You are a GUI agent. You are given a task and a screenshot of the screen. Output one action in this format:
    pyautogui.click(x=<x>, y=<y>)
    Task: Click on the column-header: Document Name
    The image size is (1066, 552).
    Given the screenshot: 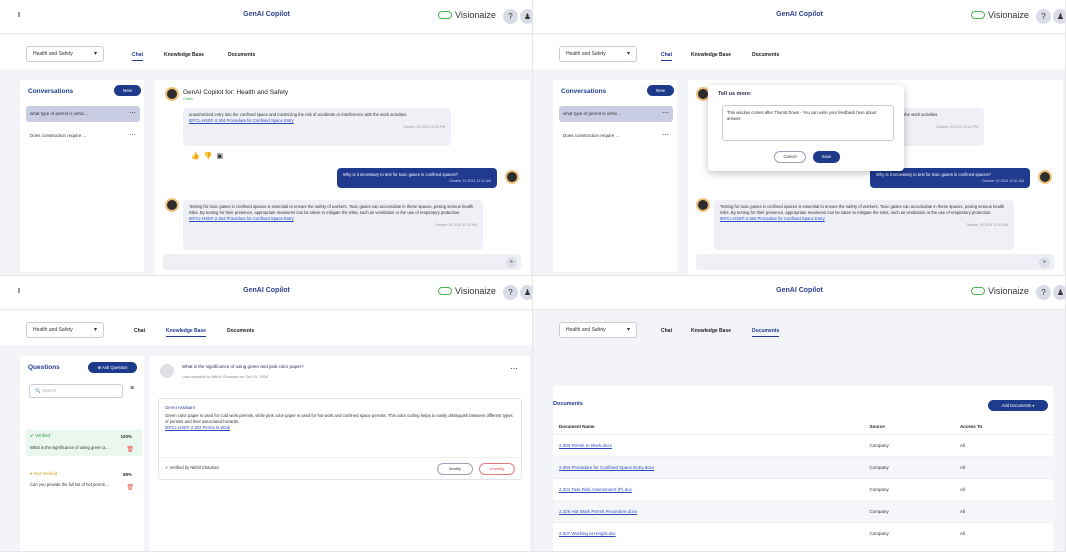 What is the action you would take?
    pyautogui.click(x=708, y=427)
    